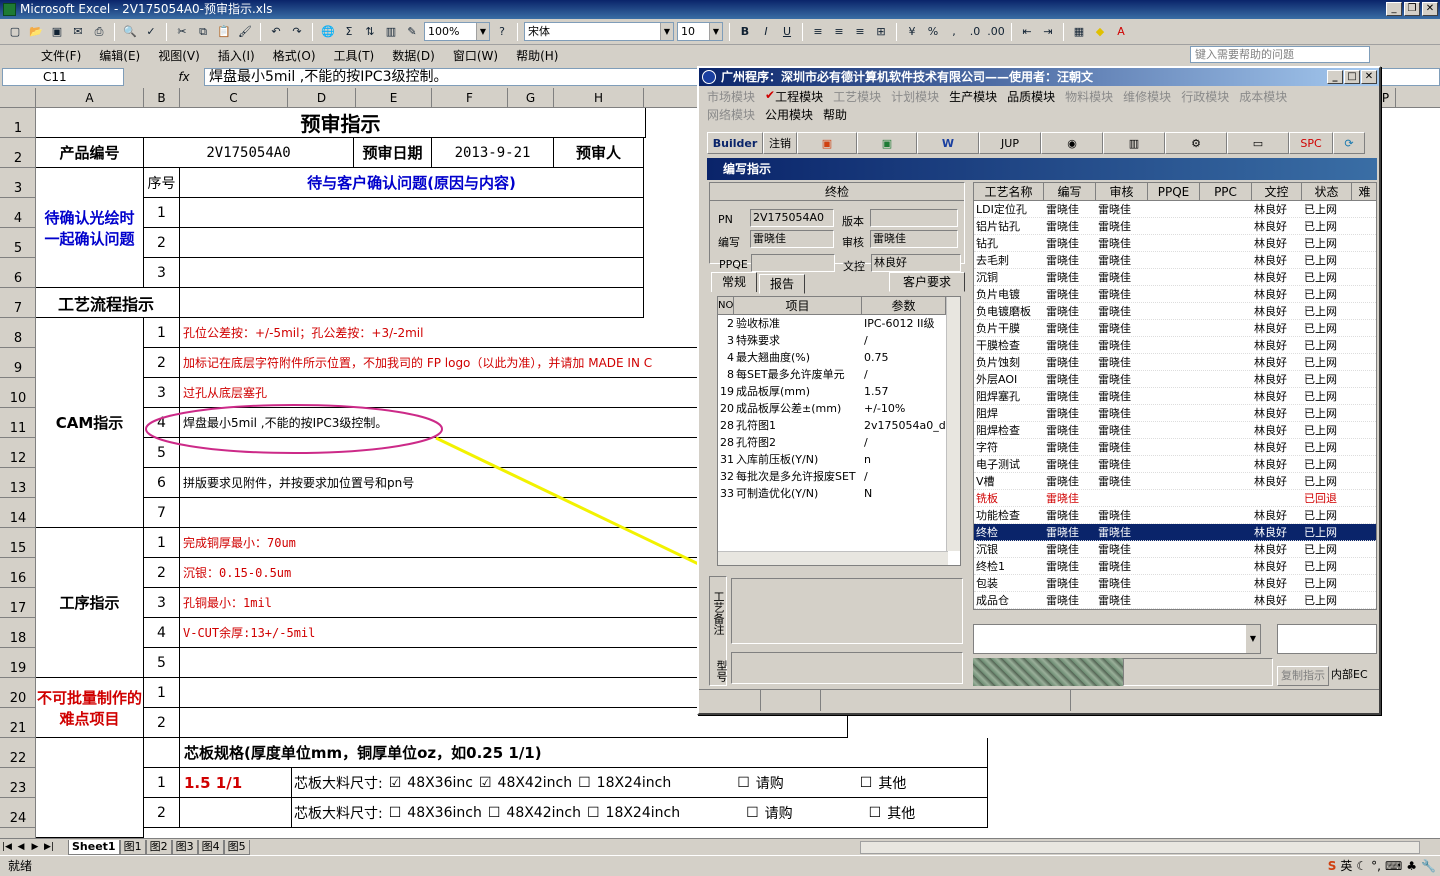  I want to click on row-header: 16, so click(18, 573).